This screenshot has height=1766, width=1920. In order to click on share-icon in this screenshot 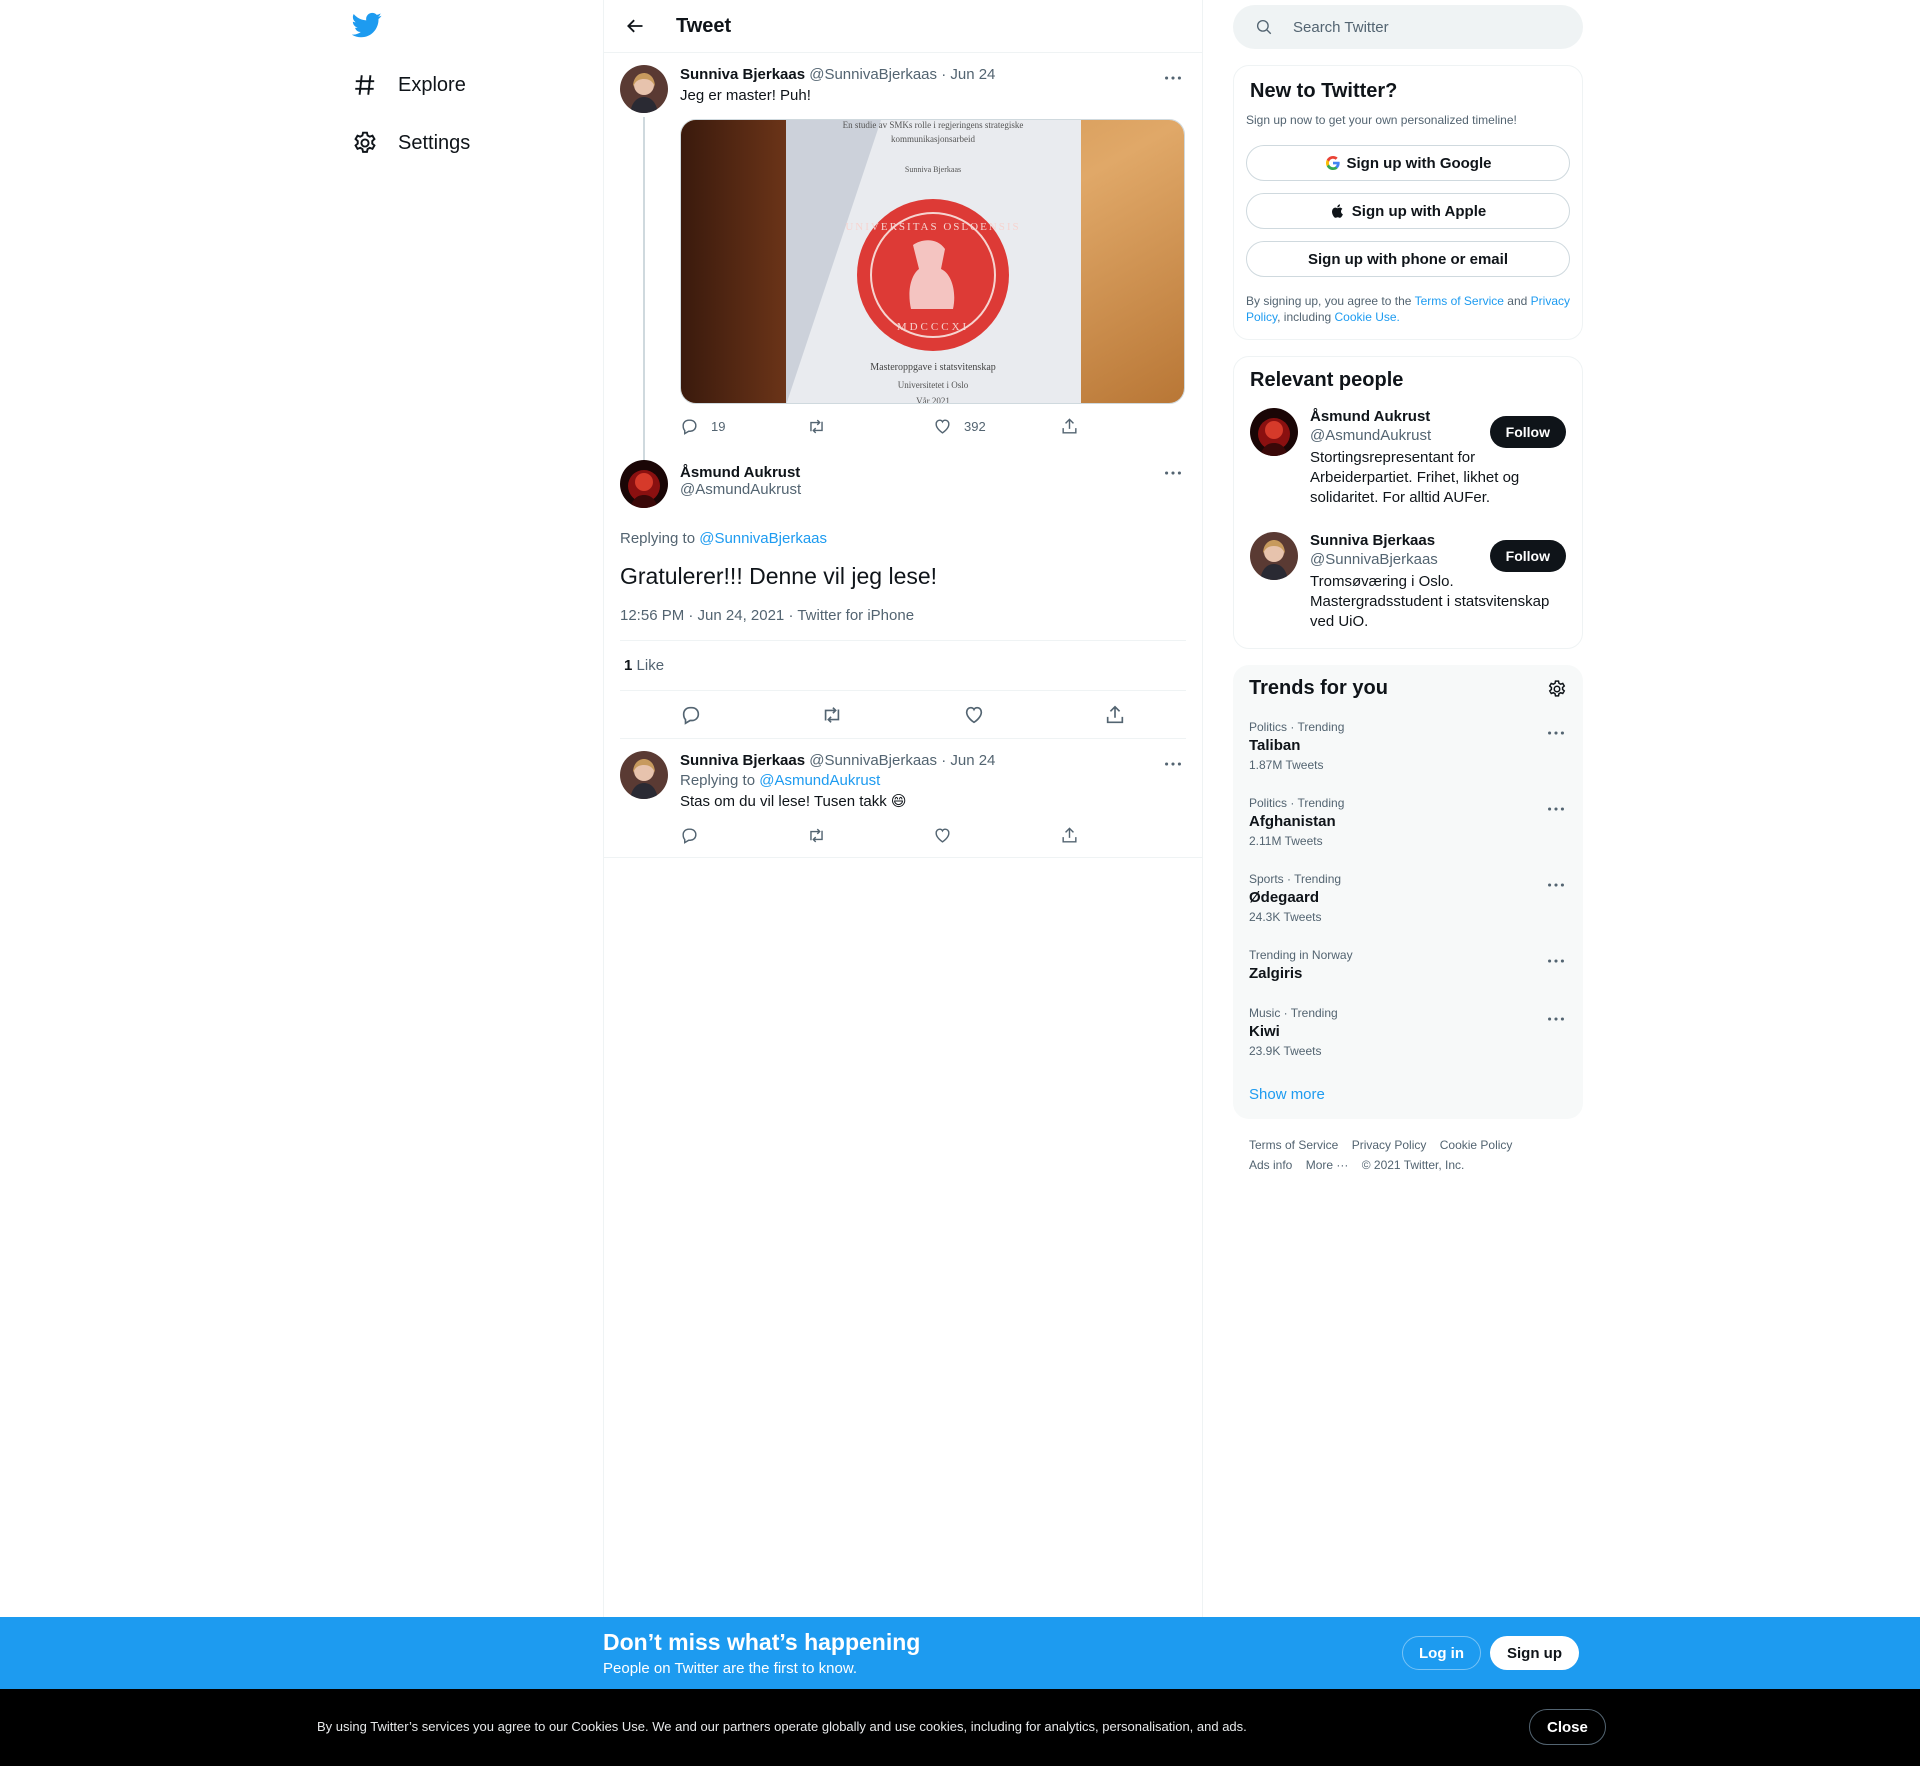, I will do `click(1115, 715)`.